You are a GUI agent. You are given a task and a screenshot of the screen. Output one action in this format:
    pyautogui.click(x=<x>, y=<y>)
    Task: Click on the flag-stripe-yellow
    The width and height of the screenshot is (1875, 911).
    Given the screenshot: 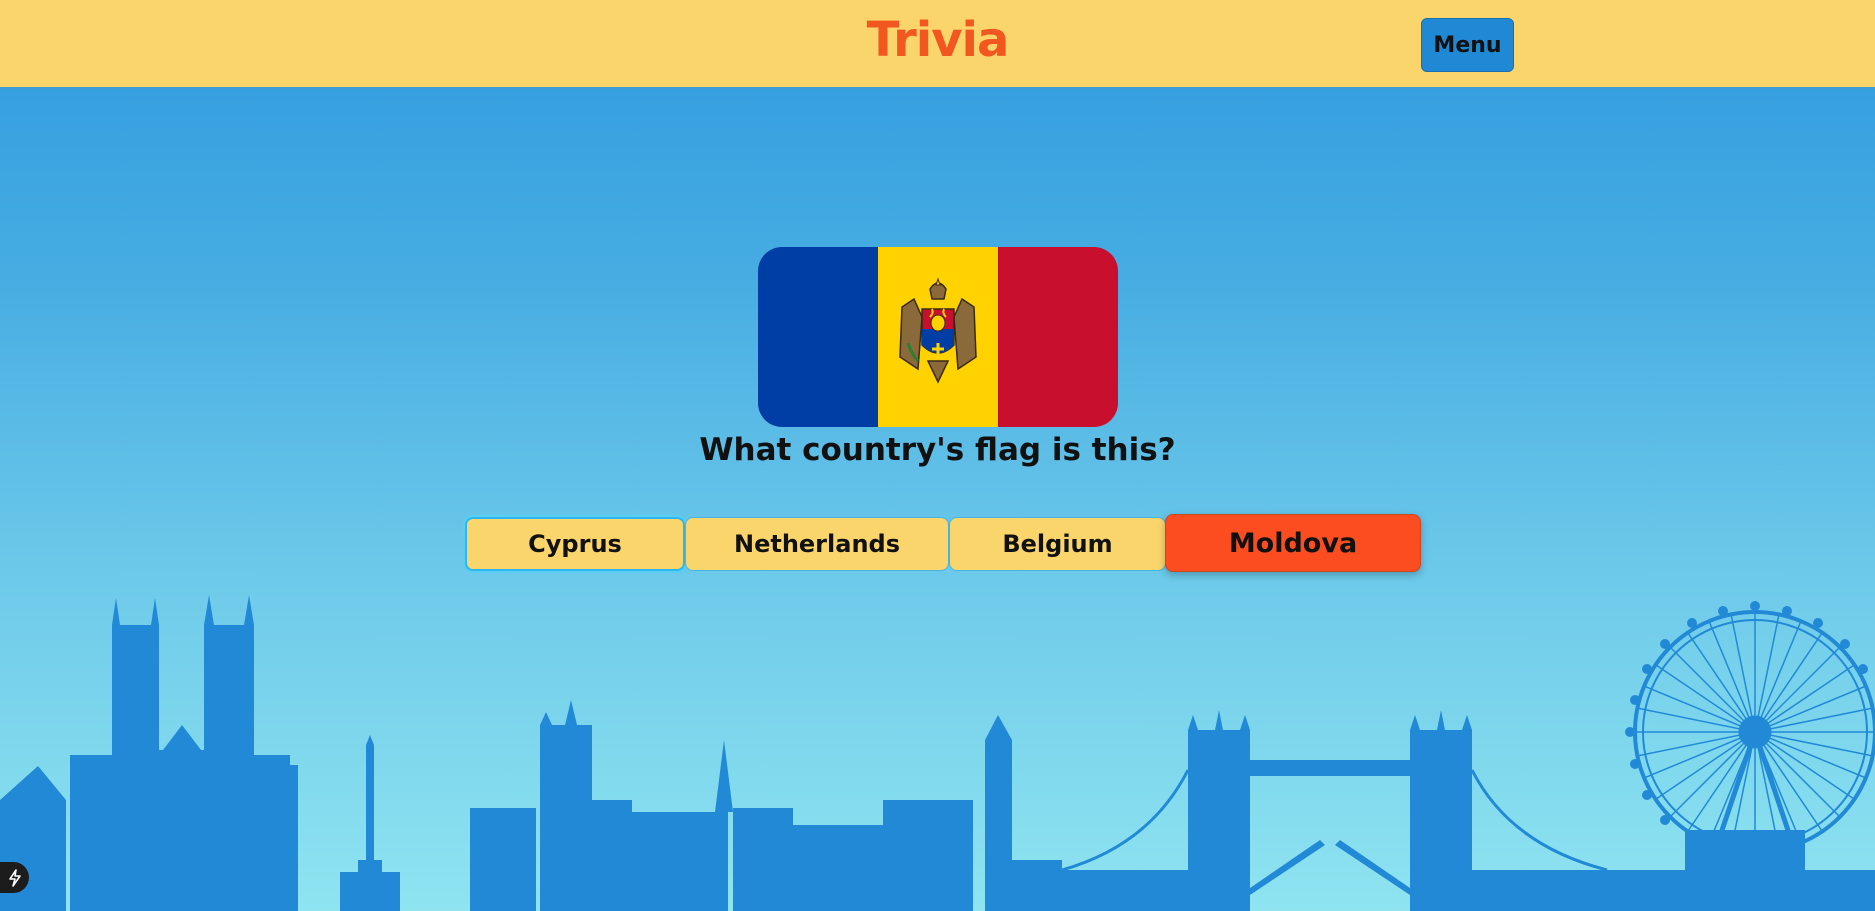 What is the action you would take?
    pyautogui.click(x=938, y=337)
    